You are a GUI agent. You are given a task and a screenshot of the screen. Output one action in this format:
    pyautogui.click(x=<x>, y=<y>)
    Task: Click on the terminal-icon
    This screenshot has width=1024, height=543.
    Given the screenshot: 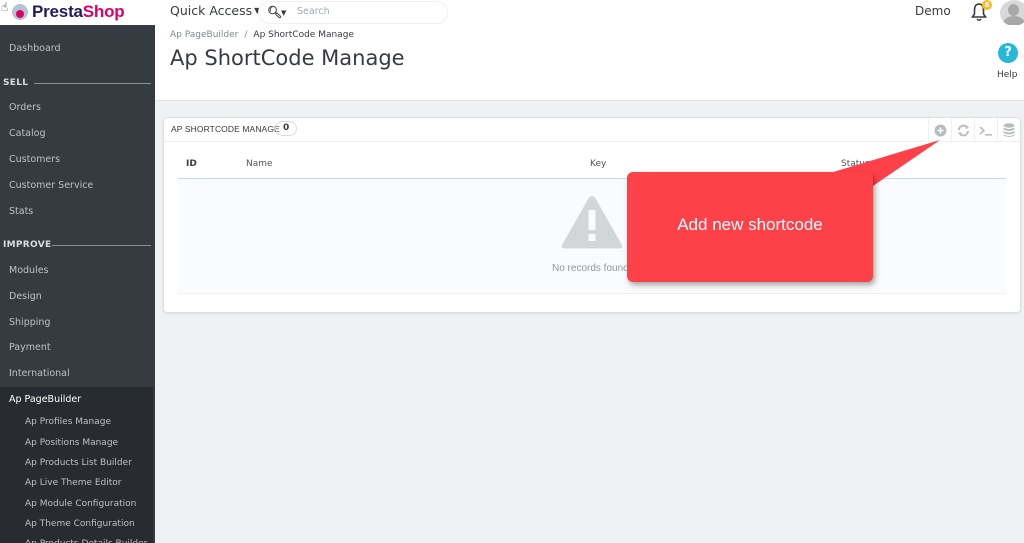 What is the action you would take?
    pyautogui.click(x=985, y=130)
    